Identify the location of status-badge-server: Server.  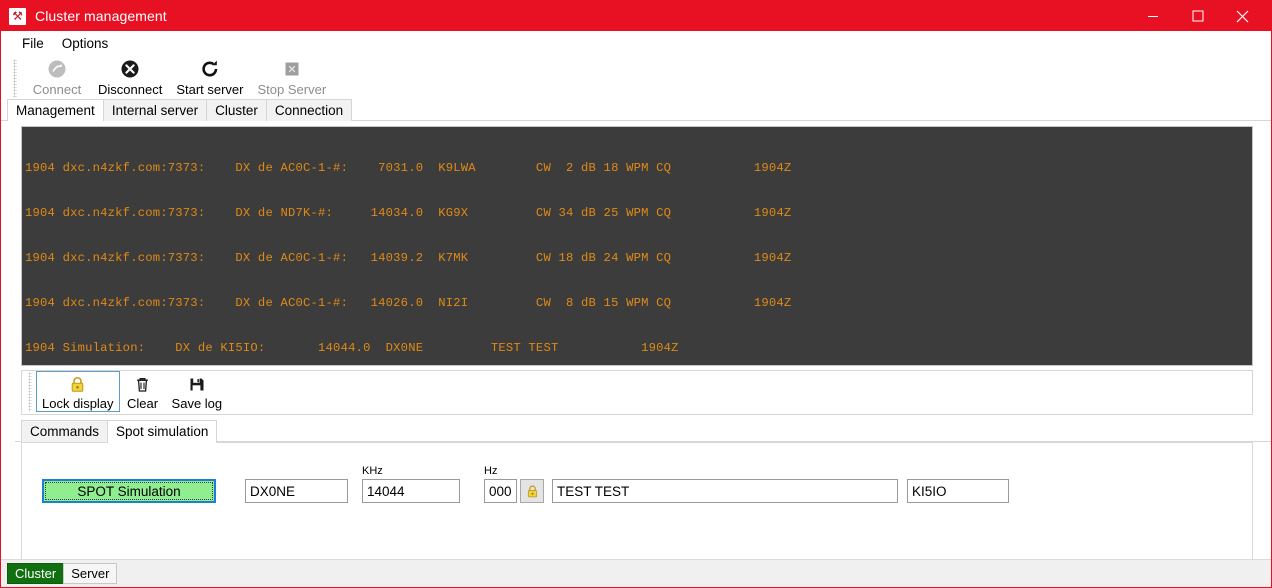
(90, 573).